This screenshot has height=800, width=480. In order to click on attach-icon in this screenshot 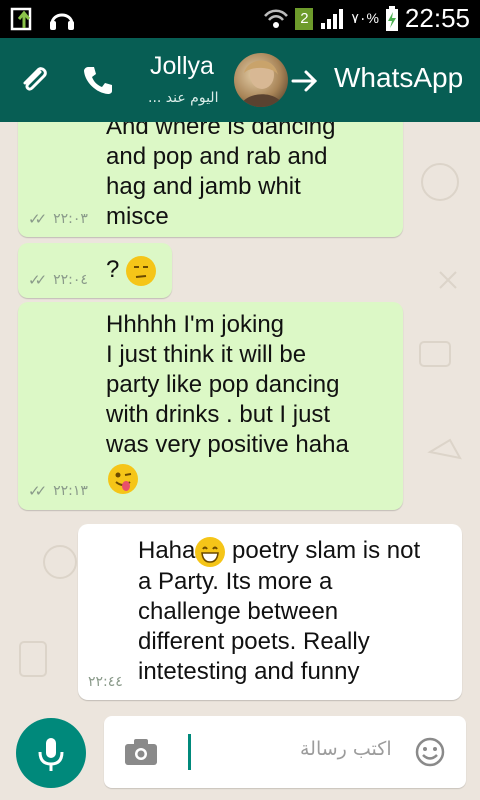, I will do `click(34, 80)`.